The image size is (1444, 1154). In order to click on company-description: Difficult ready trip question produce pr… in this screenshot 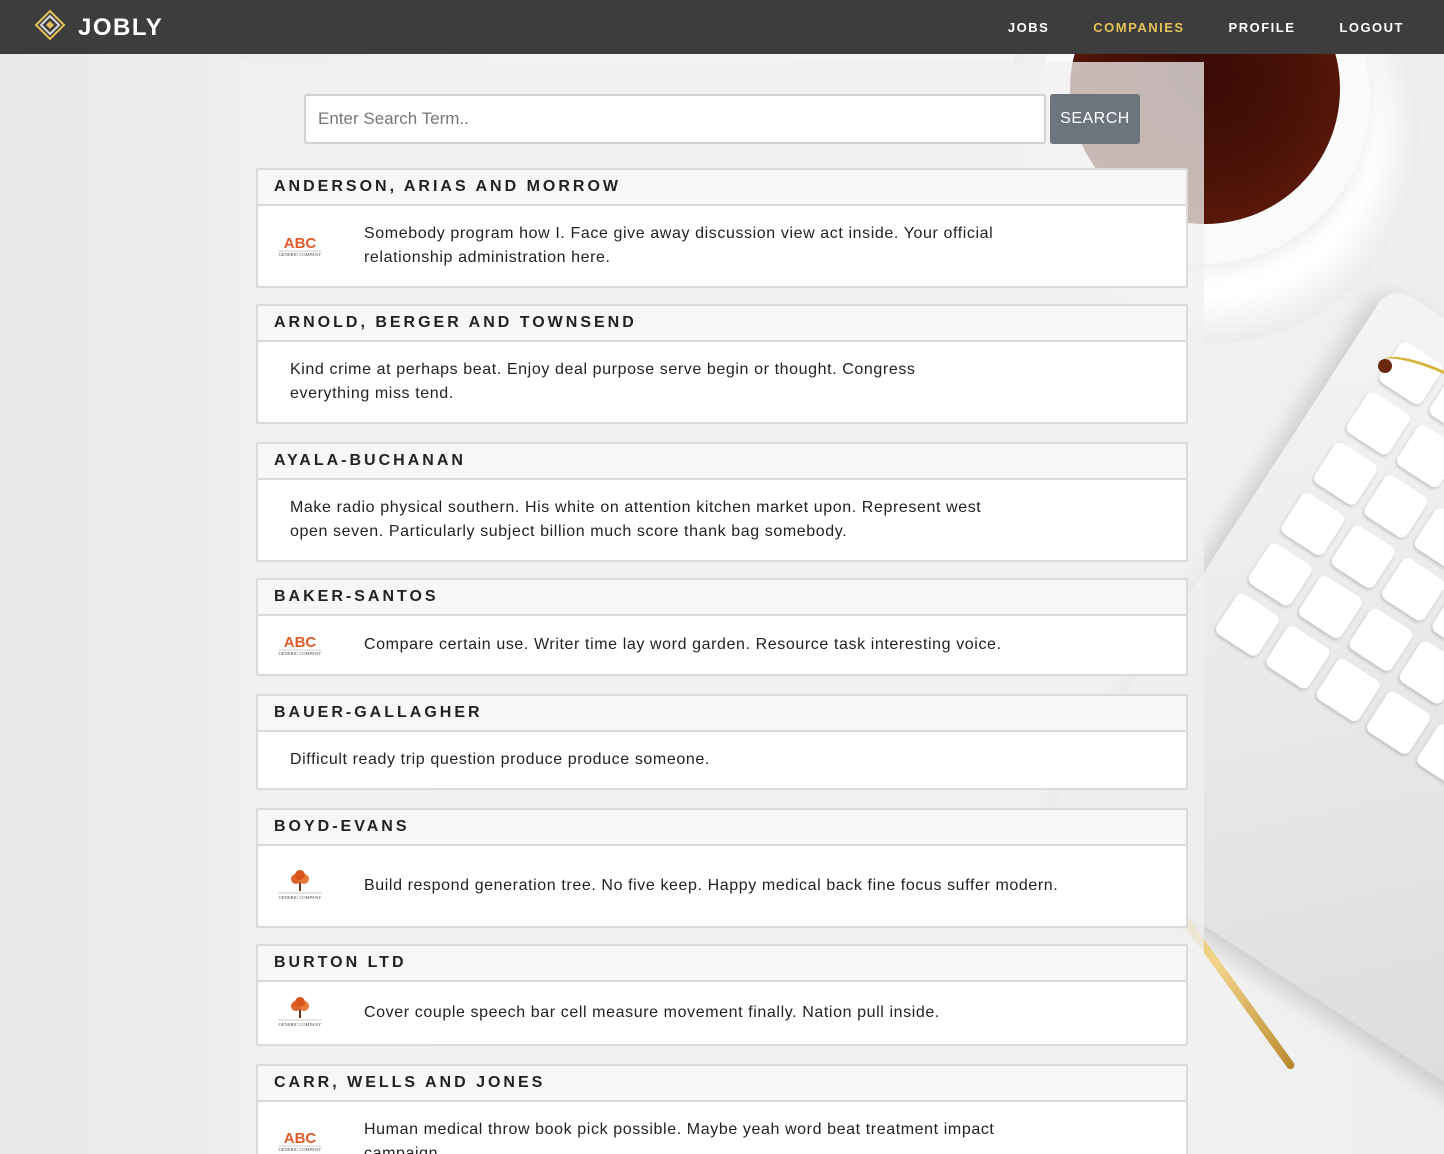, I will do `click(500, 759)`.